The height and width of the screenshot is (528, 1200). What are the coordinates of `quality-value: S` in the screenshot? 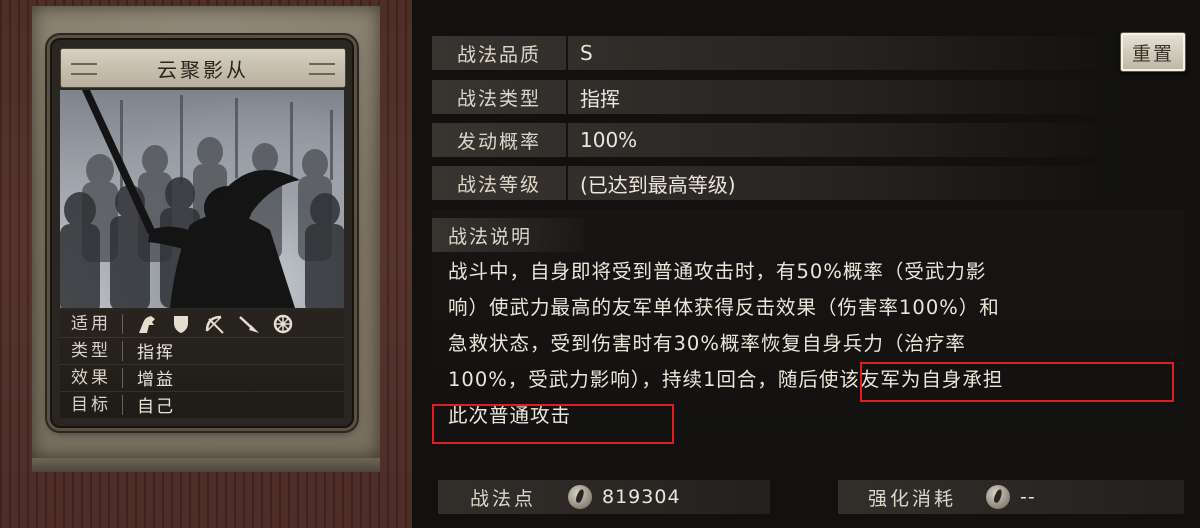 It's located at (586, 53).